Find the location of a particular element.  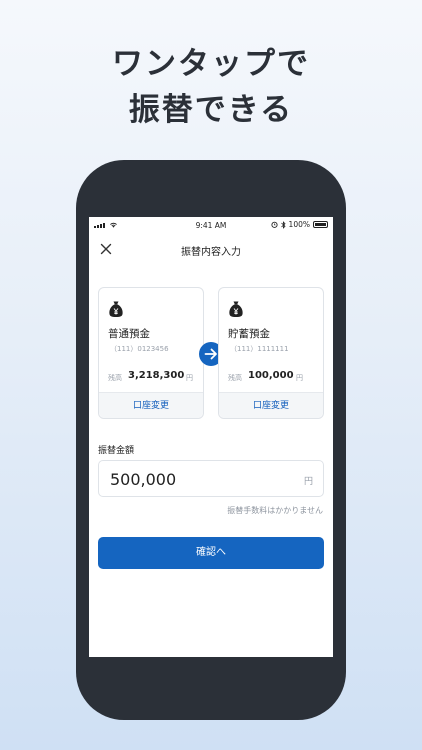

account-balance: 3,218,300 is located at coordinates (156, 375).